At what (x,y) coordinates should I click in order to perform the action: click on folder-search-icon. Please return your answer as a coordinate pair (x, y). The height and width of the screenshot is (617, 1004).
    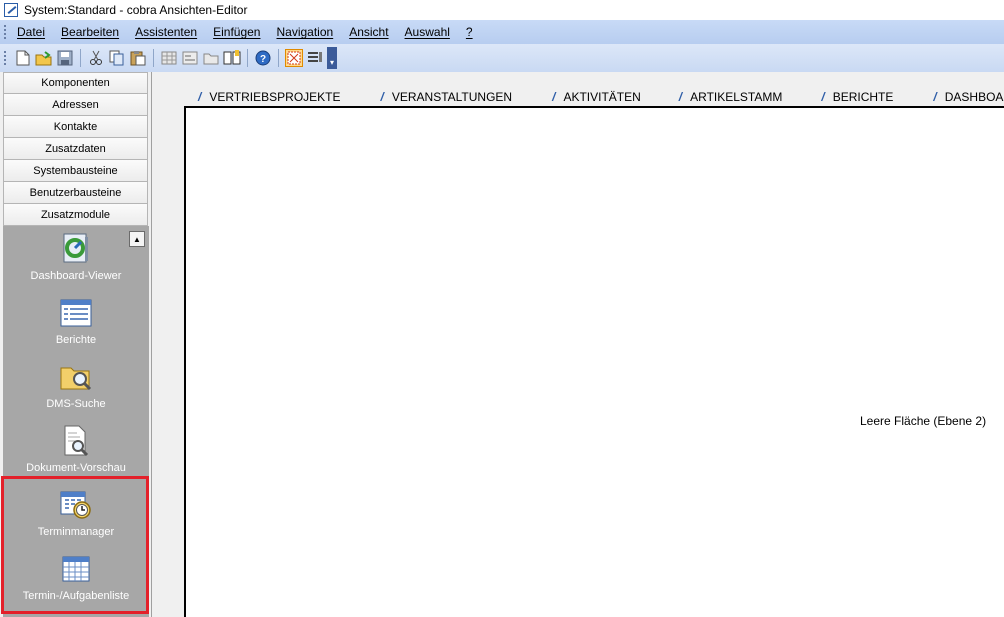
    Looking at the image, I should click on (76, 377).